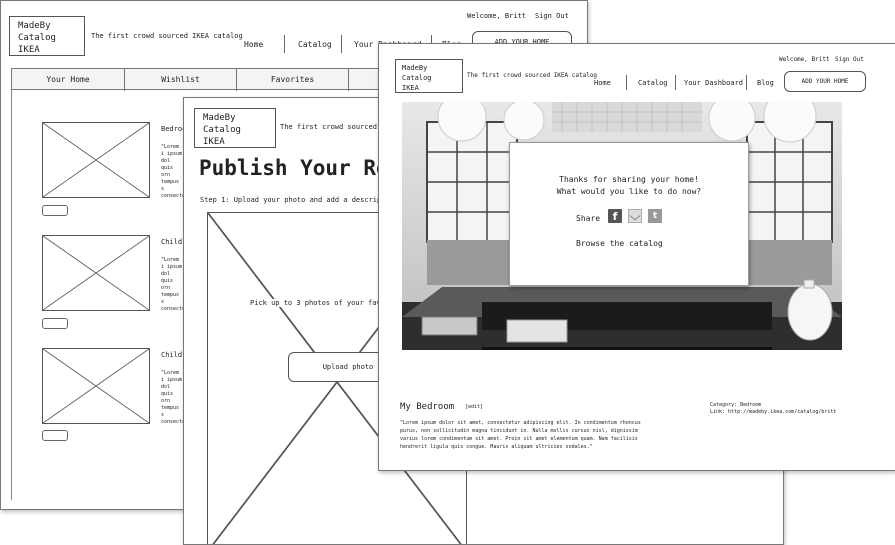 This screenshot has height=545, width=895. What do you see at coordinates (655, 216) in the screenshot?
I see `twitter-icon: t` at bounding box center [655, 216].